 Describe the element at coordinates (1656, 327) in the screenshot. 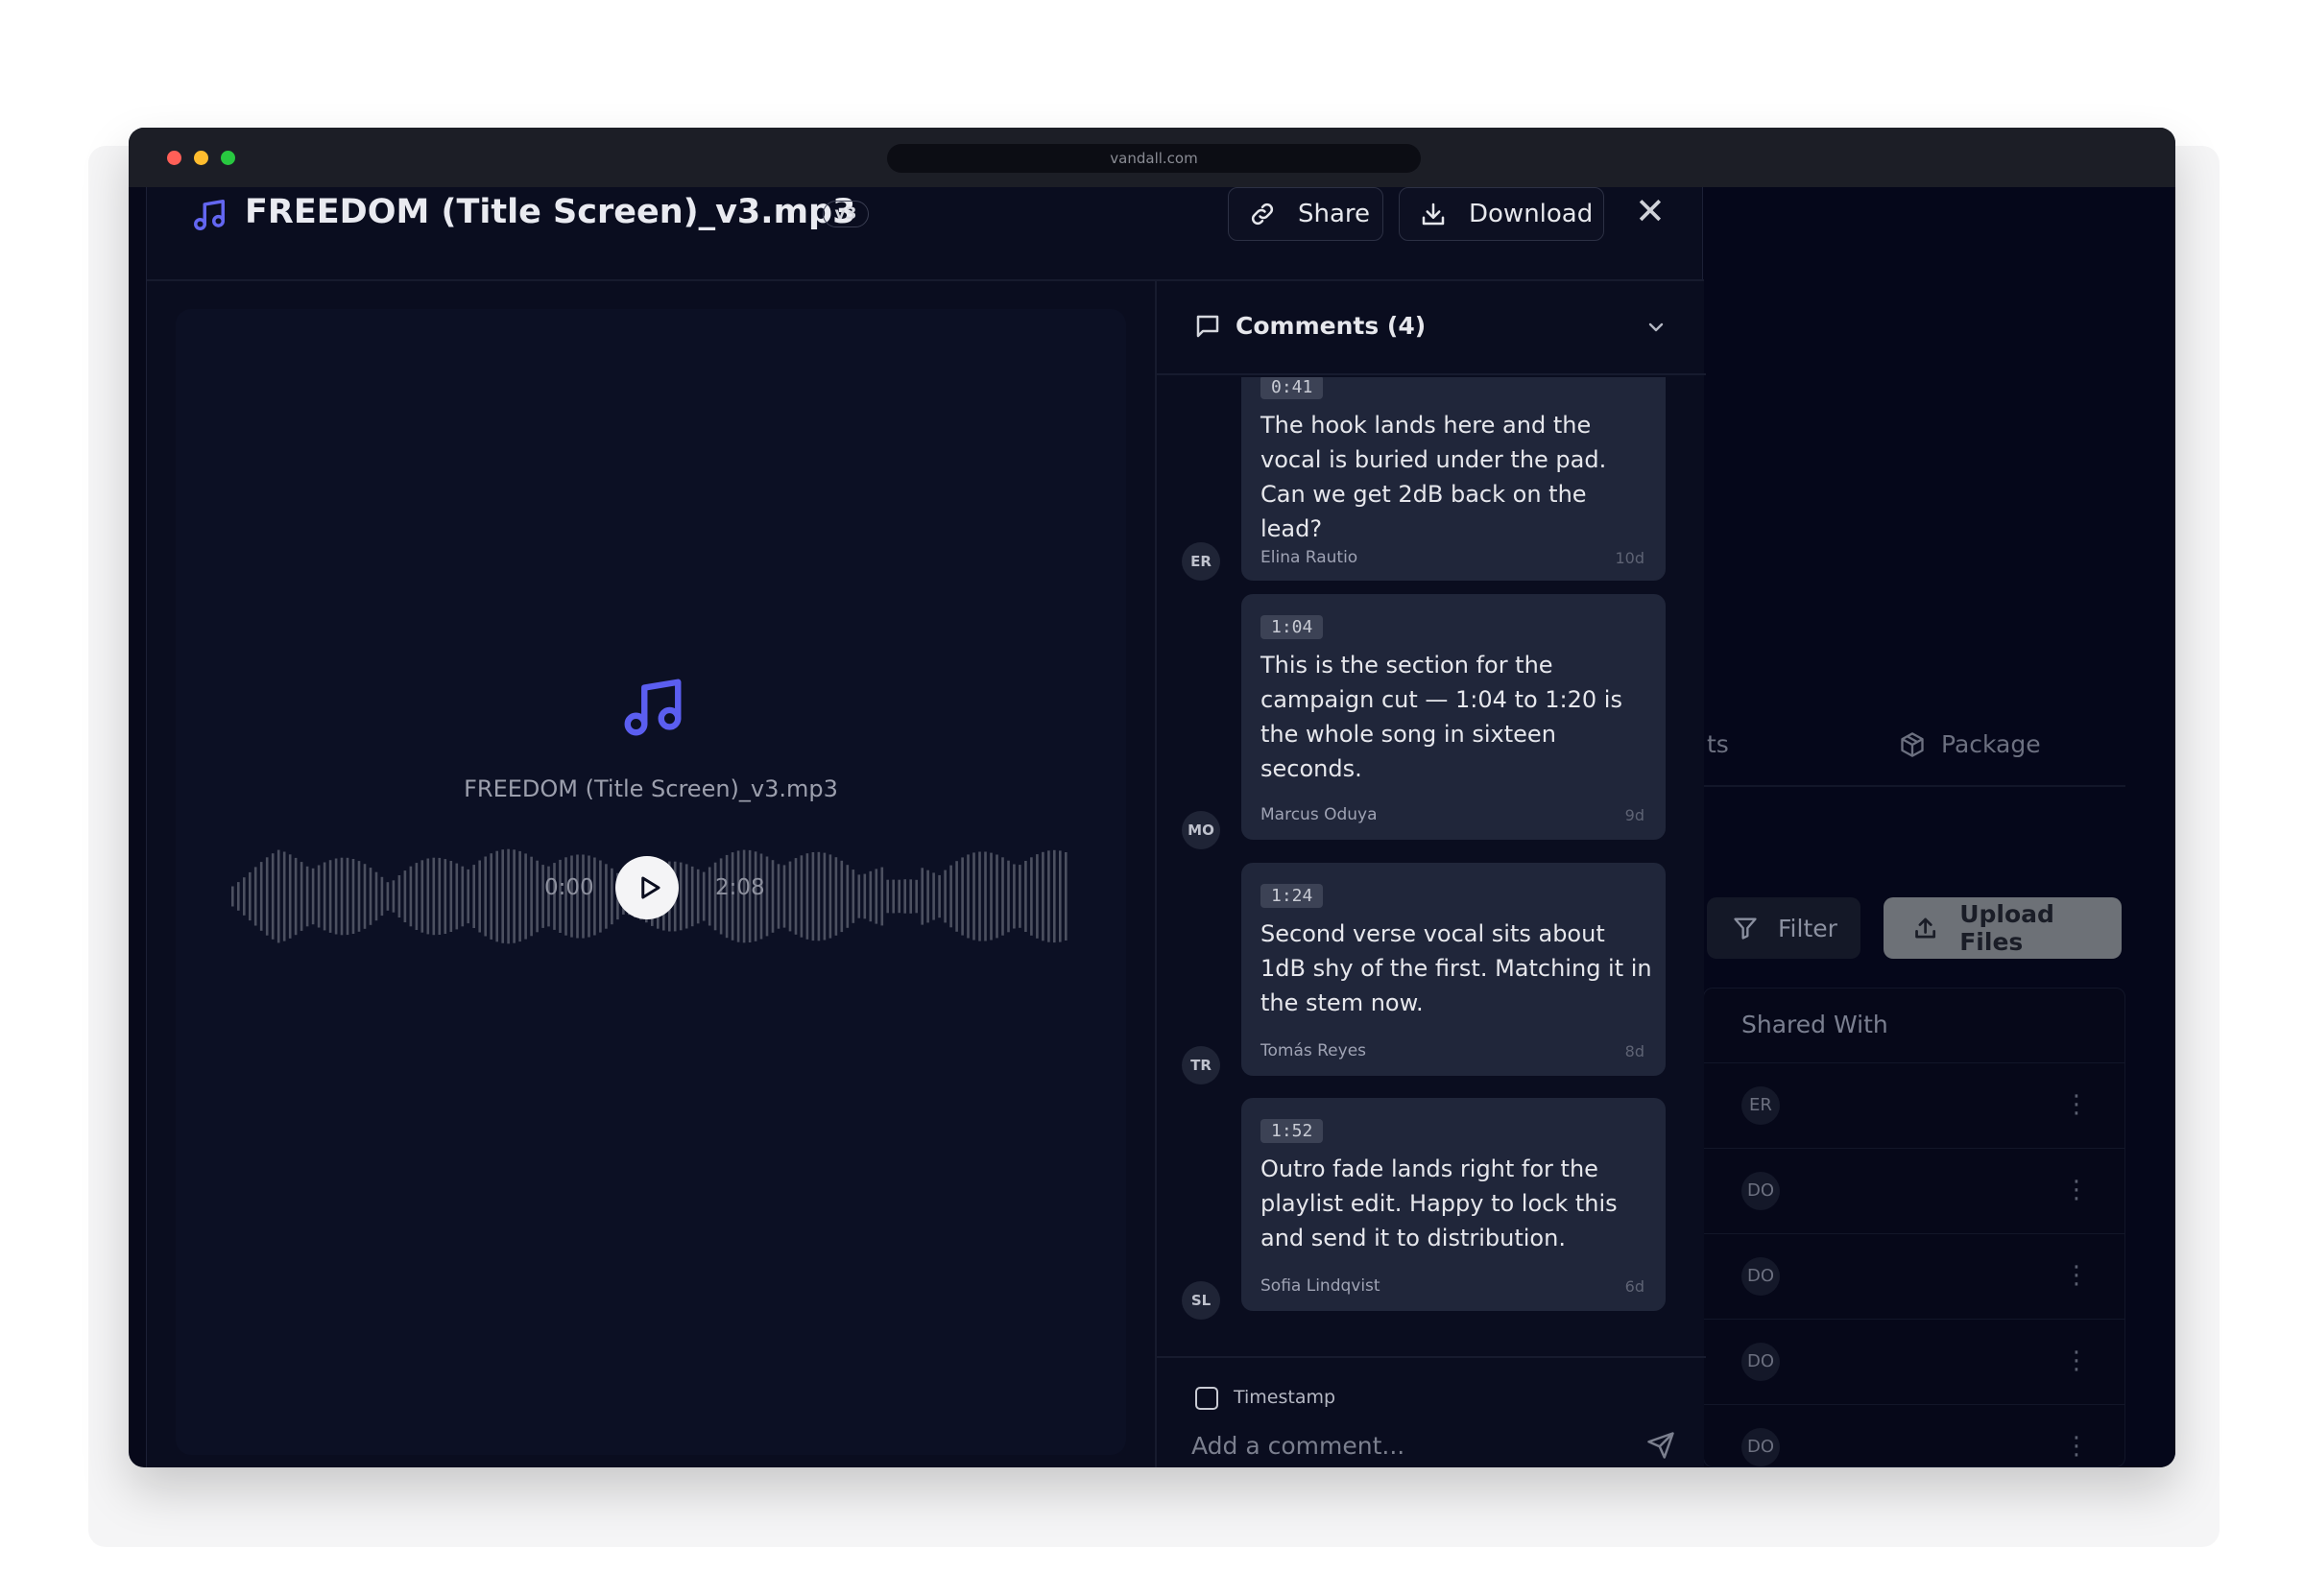

I see `chevron-down-icon` at that location.